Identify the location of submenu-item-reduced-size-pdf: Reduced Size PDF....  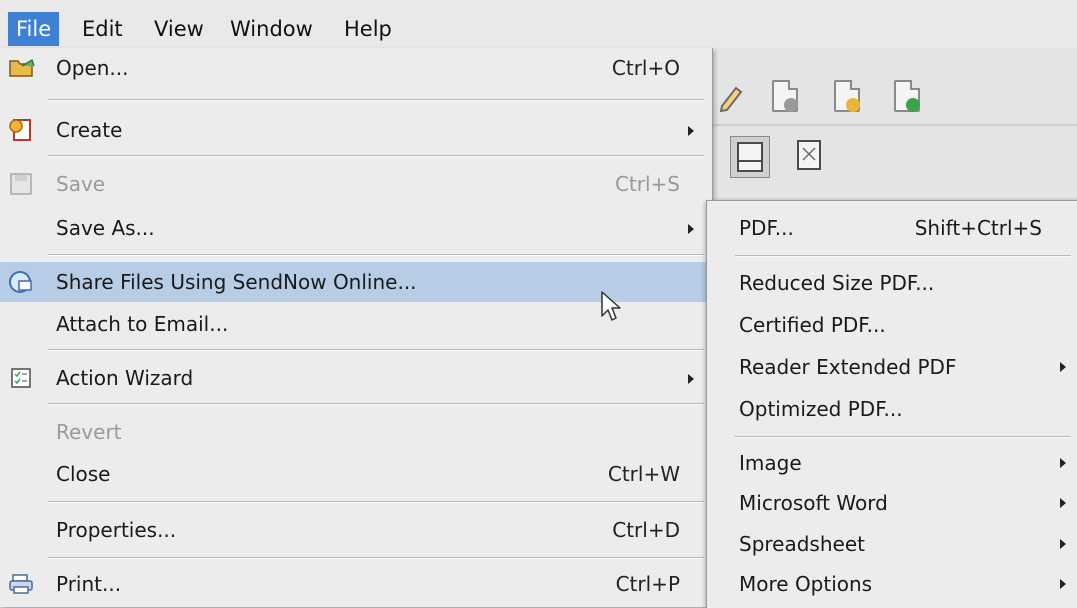
(892, 283).